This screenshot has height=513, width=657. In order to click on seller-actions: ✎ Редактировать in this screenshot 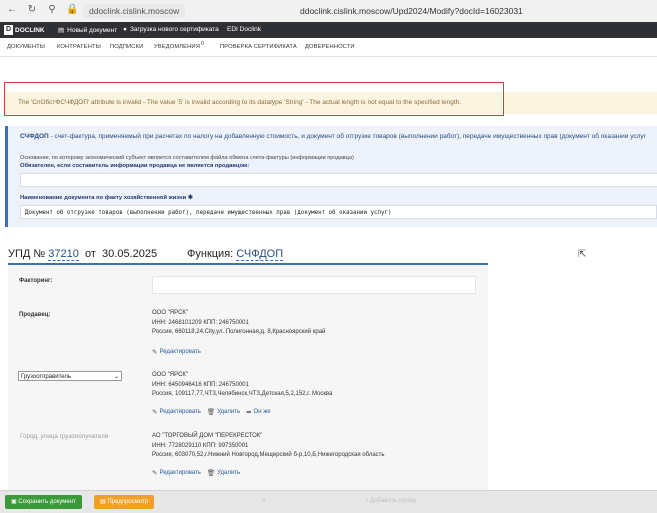, I will do `click(176, 352)`.